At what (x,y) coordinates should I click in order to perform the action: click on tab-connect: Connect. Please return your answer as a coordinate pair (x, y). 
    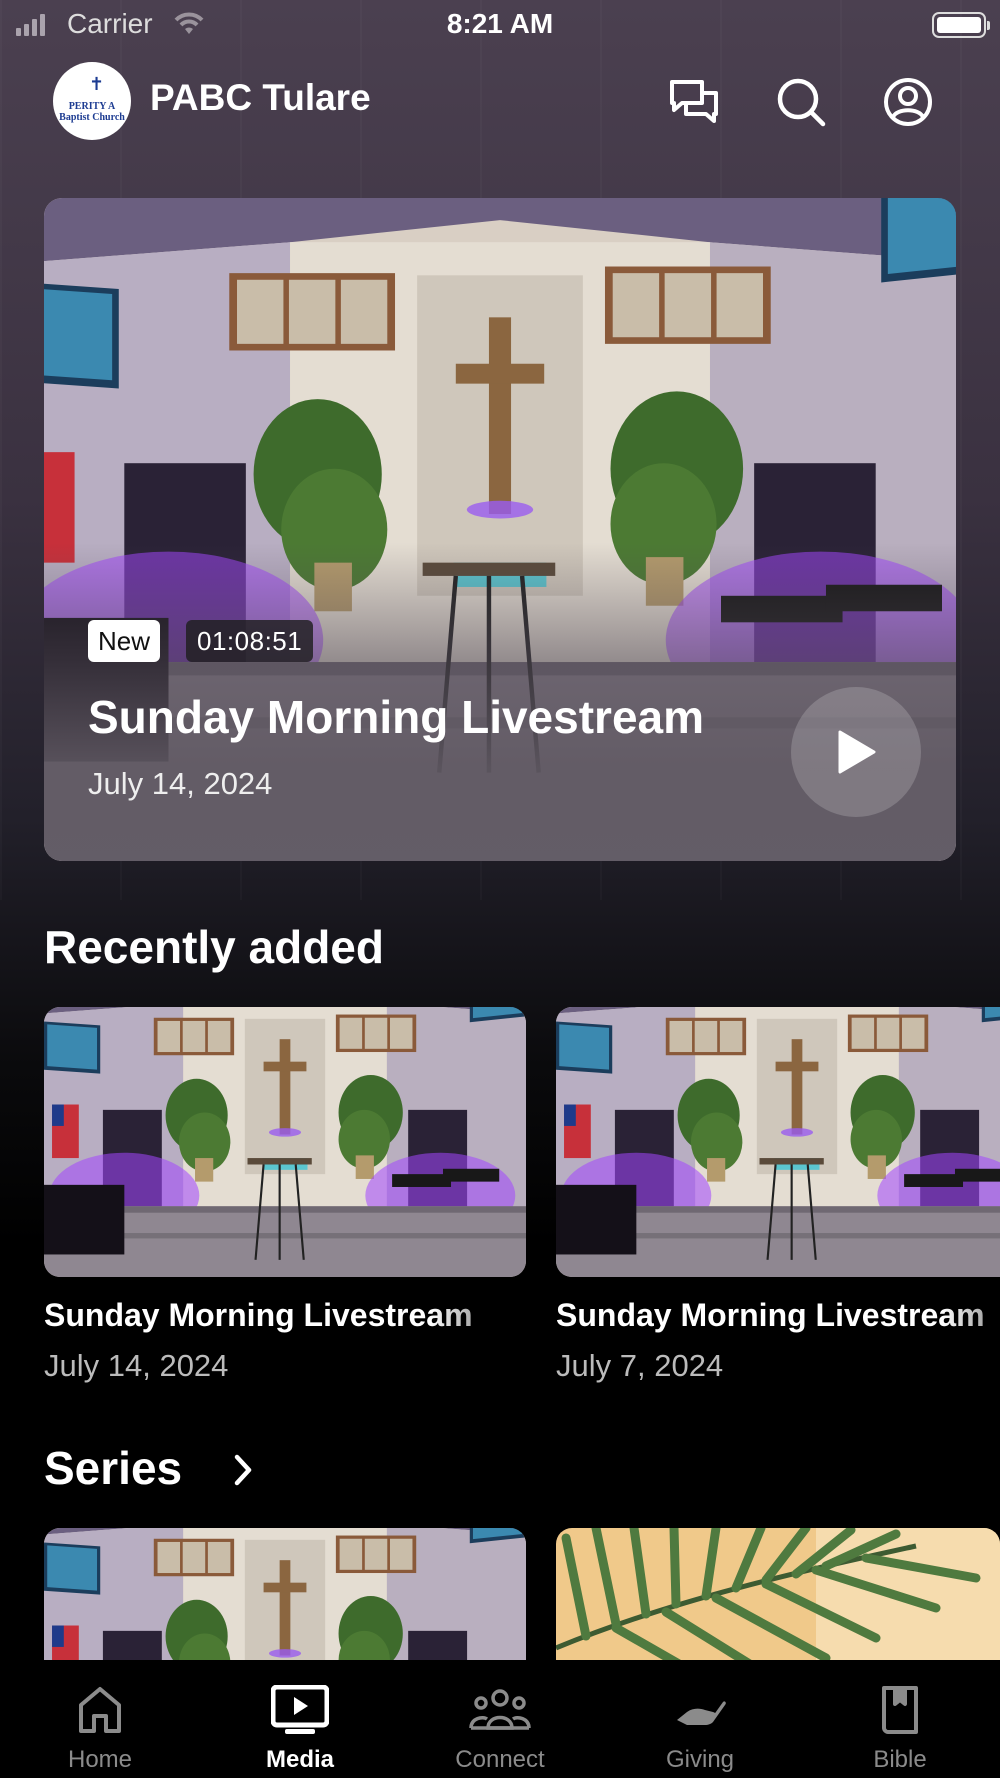
    Looking at the image, I should click on (500, 1719).